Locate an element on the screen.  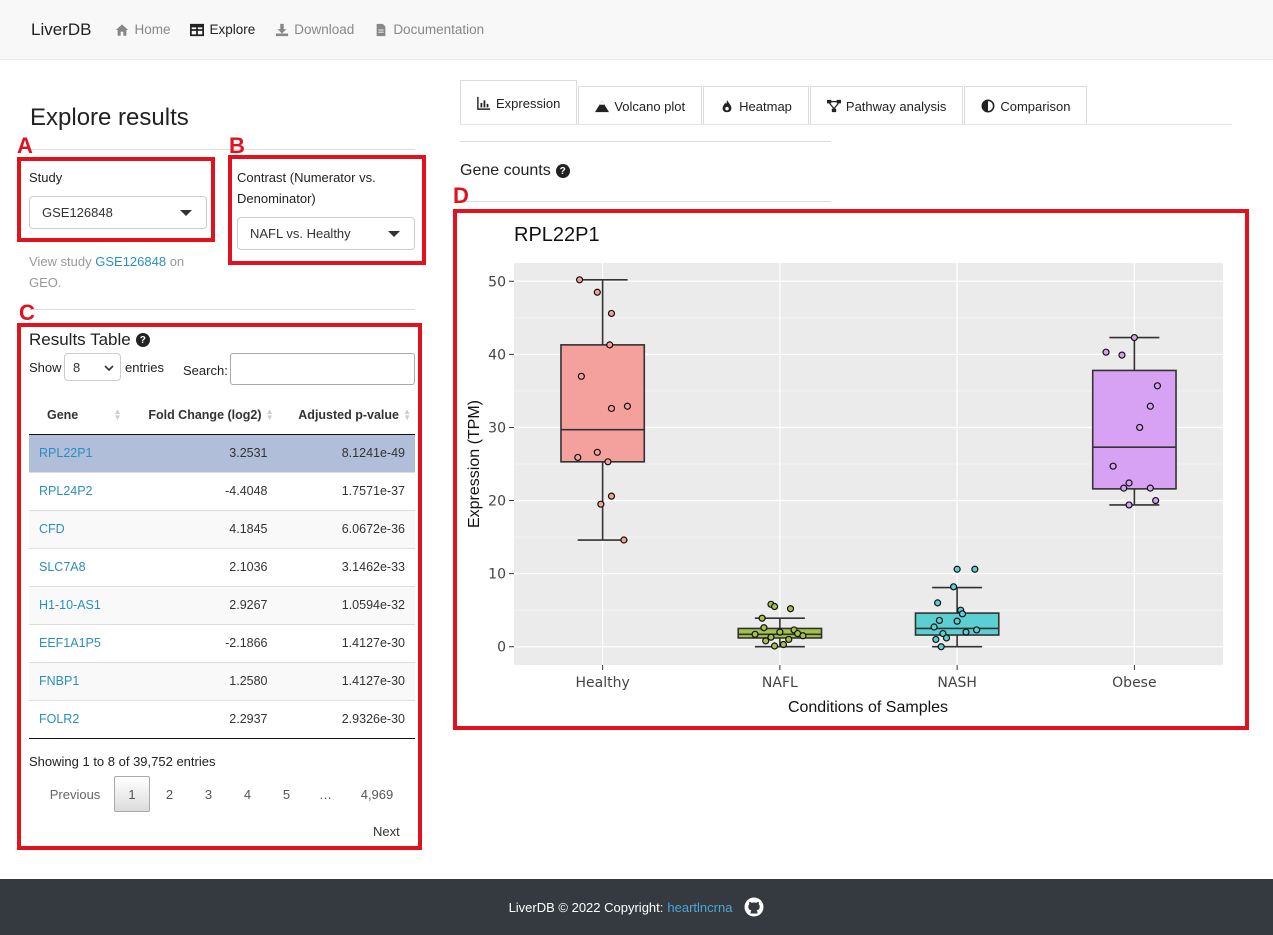
table-row: RPL22P1 3.2531 8.1241e-49 is located at coordinates (222, 452).